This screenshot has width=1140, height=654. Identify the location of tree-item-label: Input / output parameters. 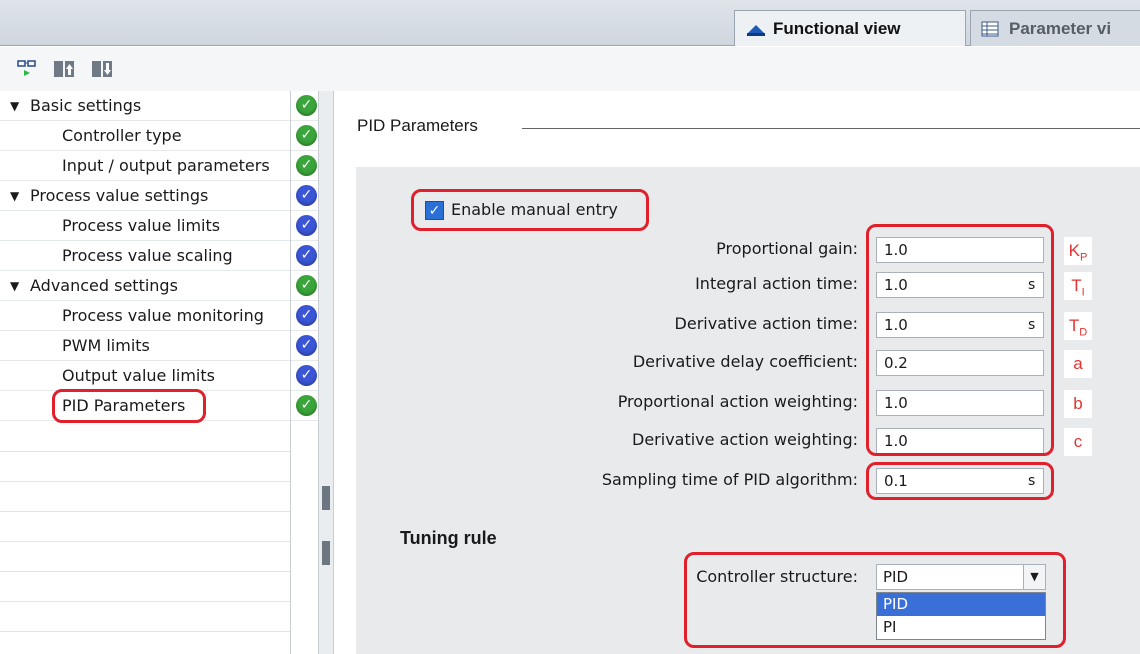
(166, 165).